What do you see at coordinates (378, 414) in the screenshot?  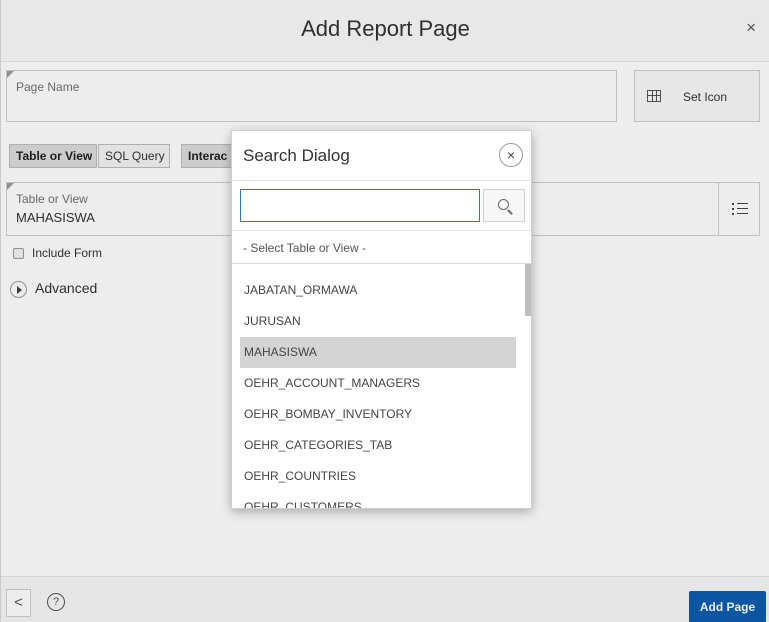 I see `list-item: OEHR_BOMBAY_INVENTORY` at bounding box center [378, 414].